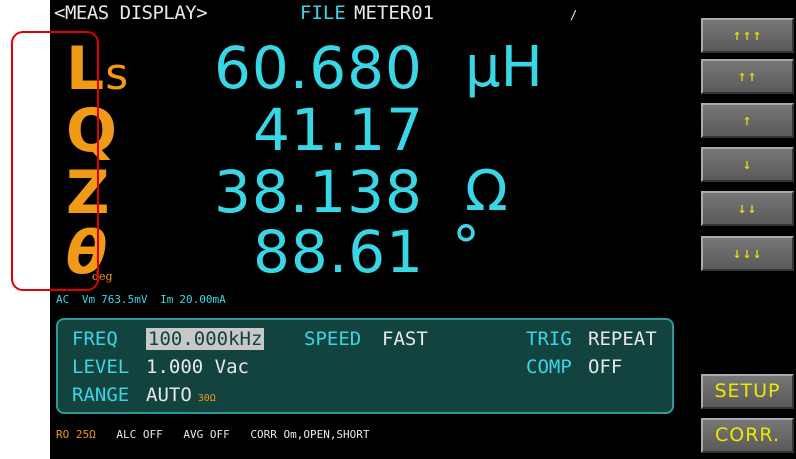 Image resolution: width=796 pixels, height=459 pixels. I want to click on im-value: 20.00mA, so click(202, 299).